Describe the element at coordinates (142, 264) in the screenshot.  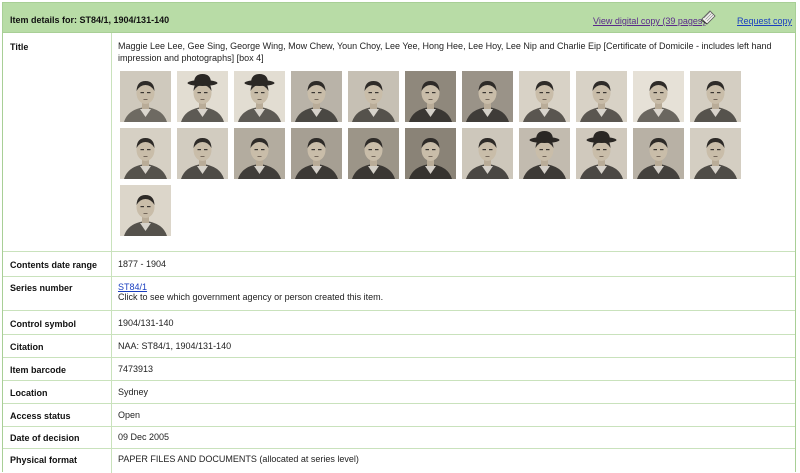
I see `value-contents-date-range: 1877 - 1904` at that location.